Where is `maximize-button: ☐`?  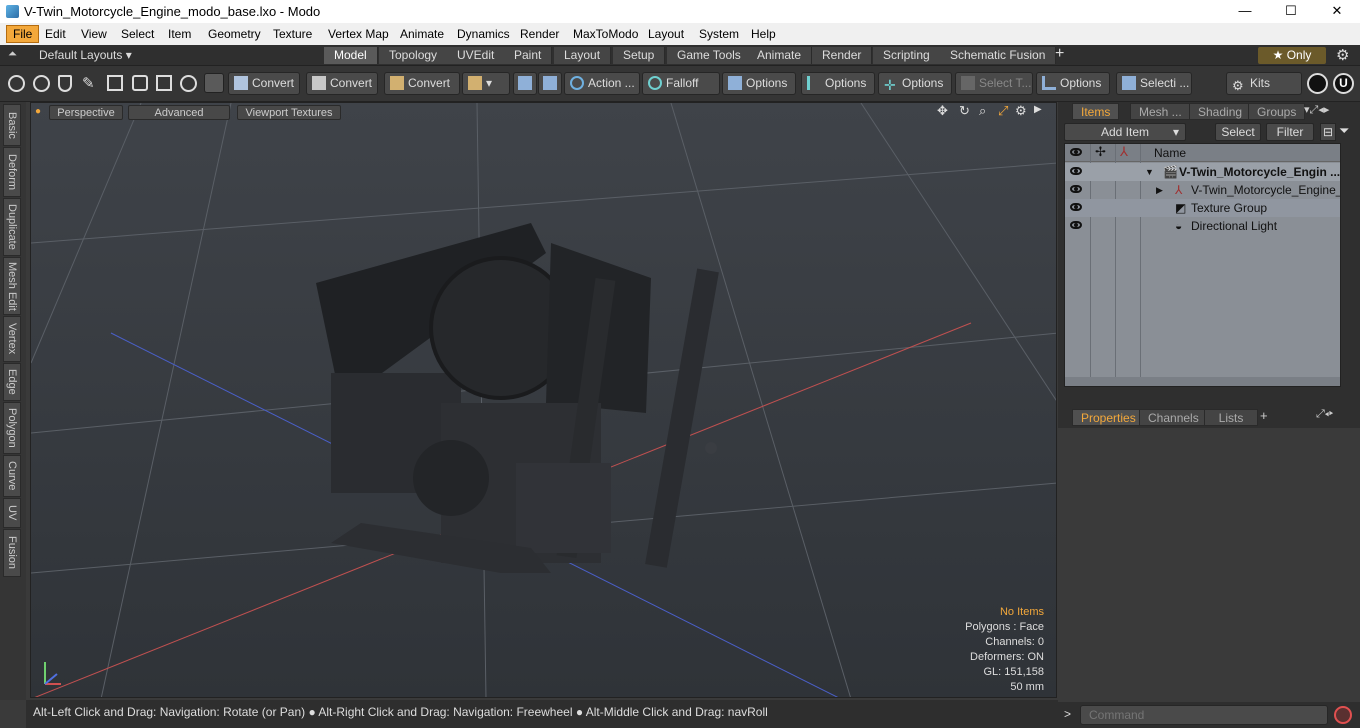 maximize-button: ☐ is located at coordinates (1291, 11).